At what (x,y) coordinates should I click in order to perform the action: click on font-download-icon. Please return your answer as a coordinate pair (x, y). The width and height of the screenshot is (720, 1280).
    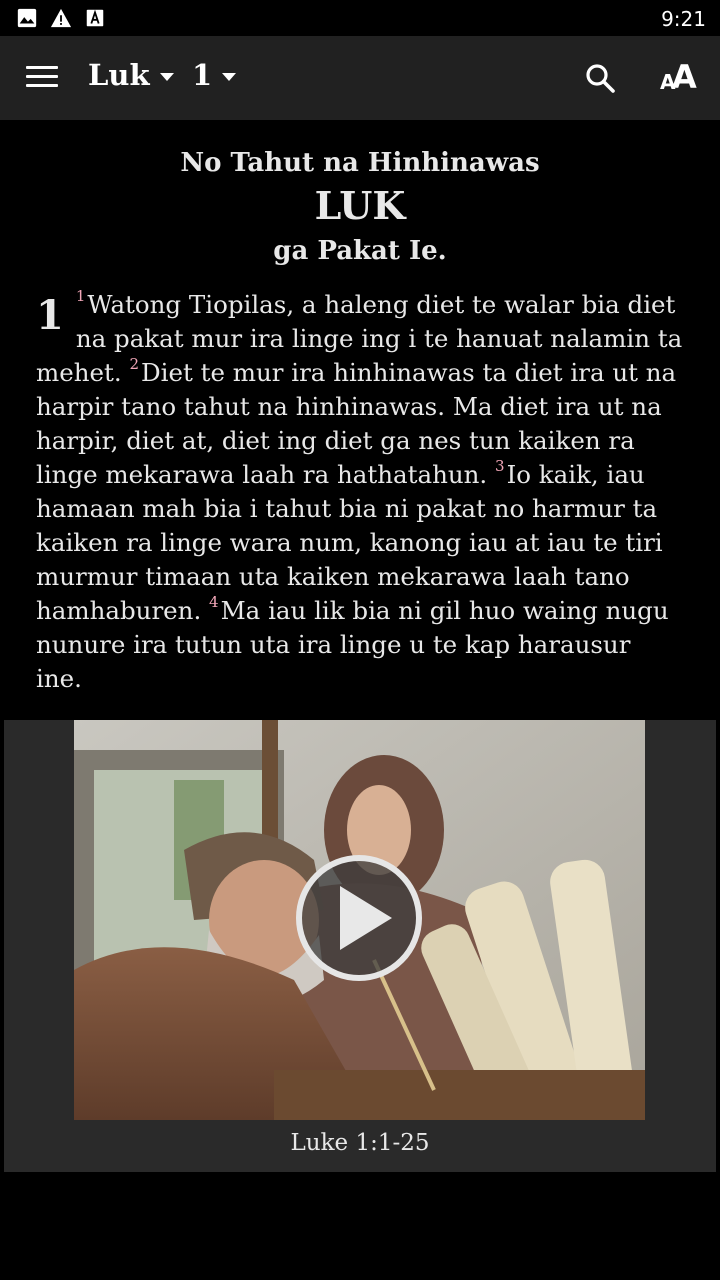
    Looking at the image, I should click on (95, 18).